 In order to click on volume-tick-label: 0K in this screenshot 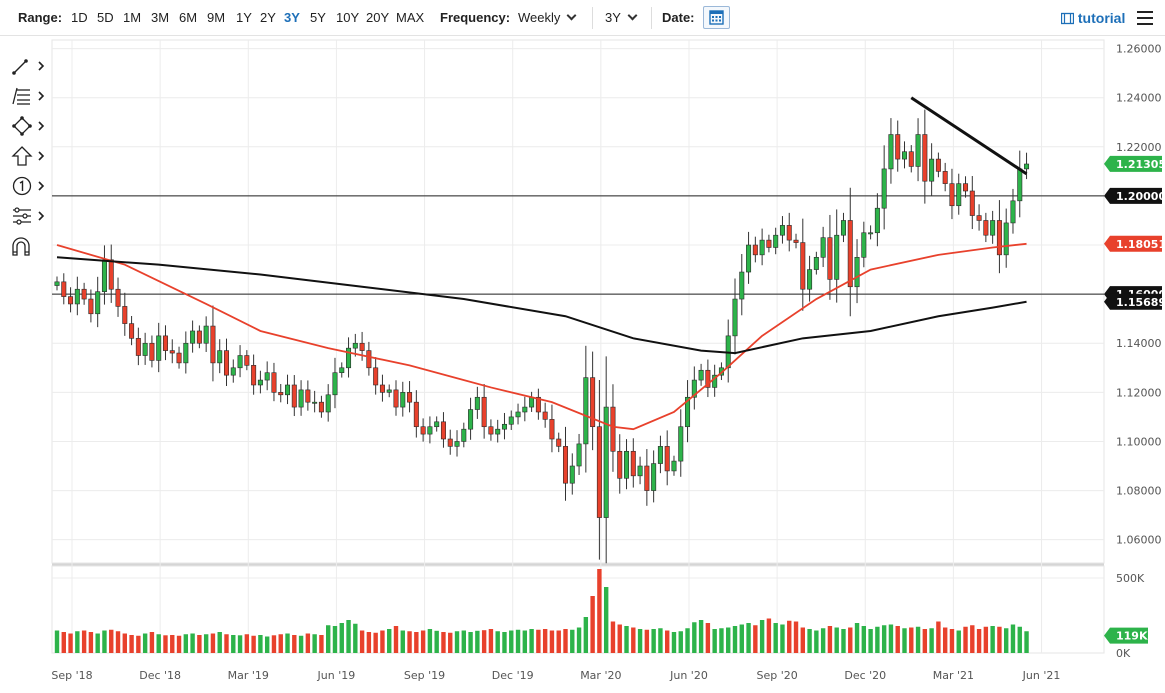, I will do `click(1123, 653)`.